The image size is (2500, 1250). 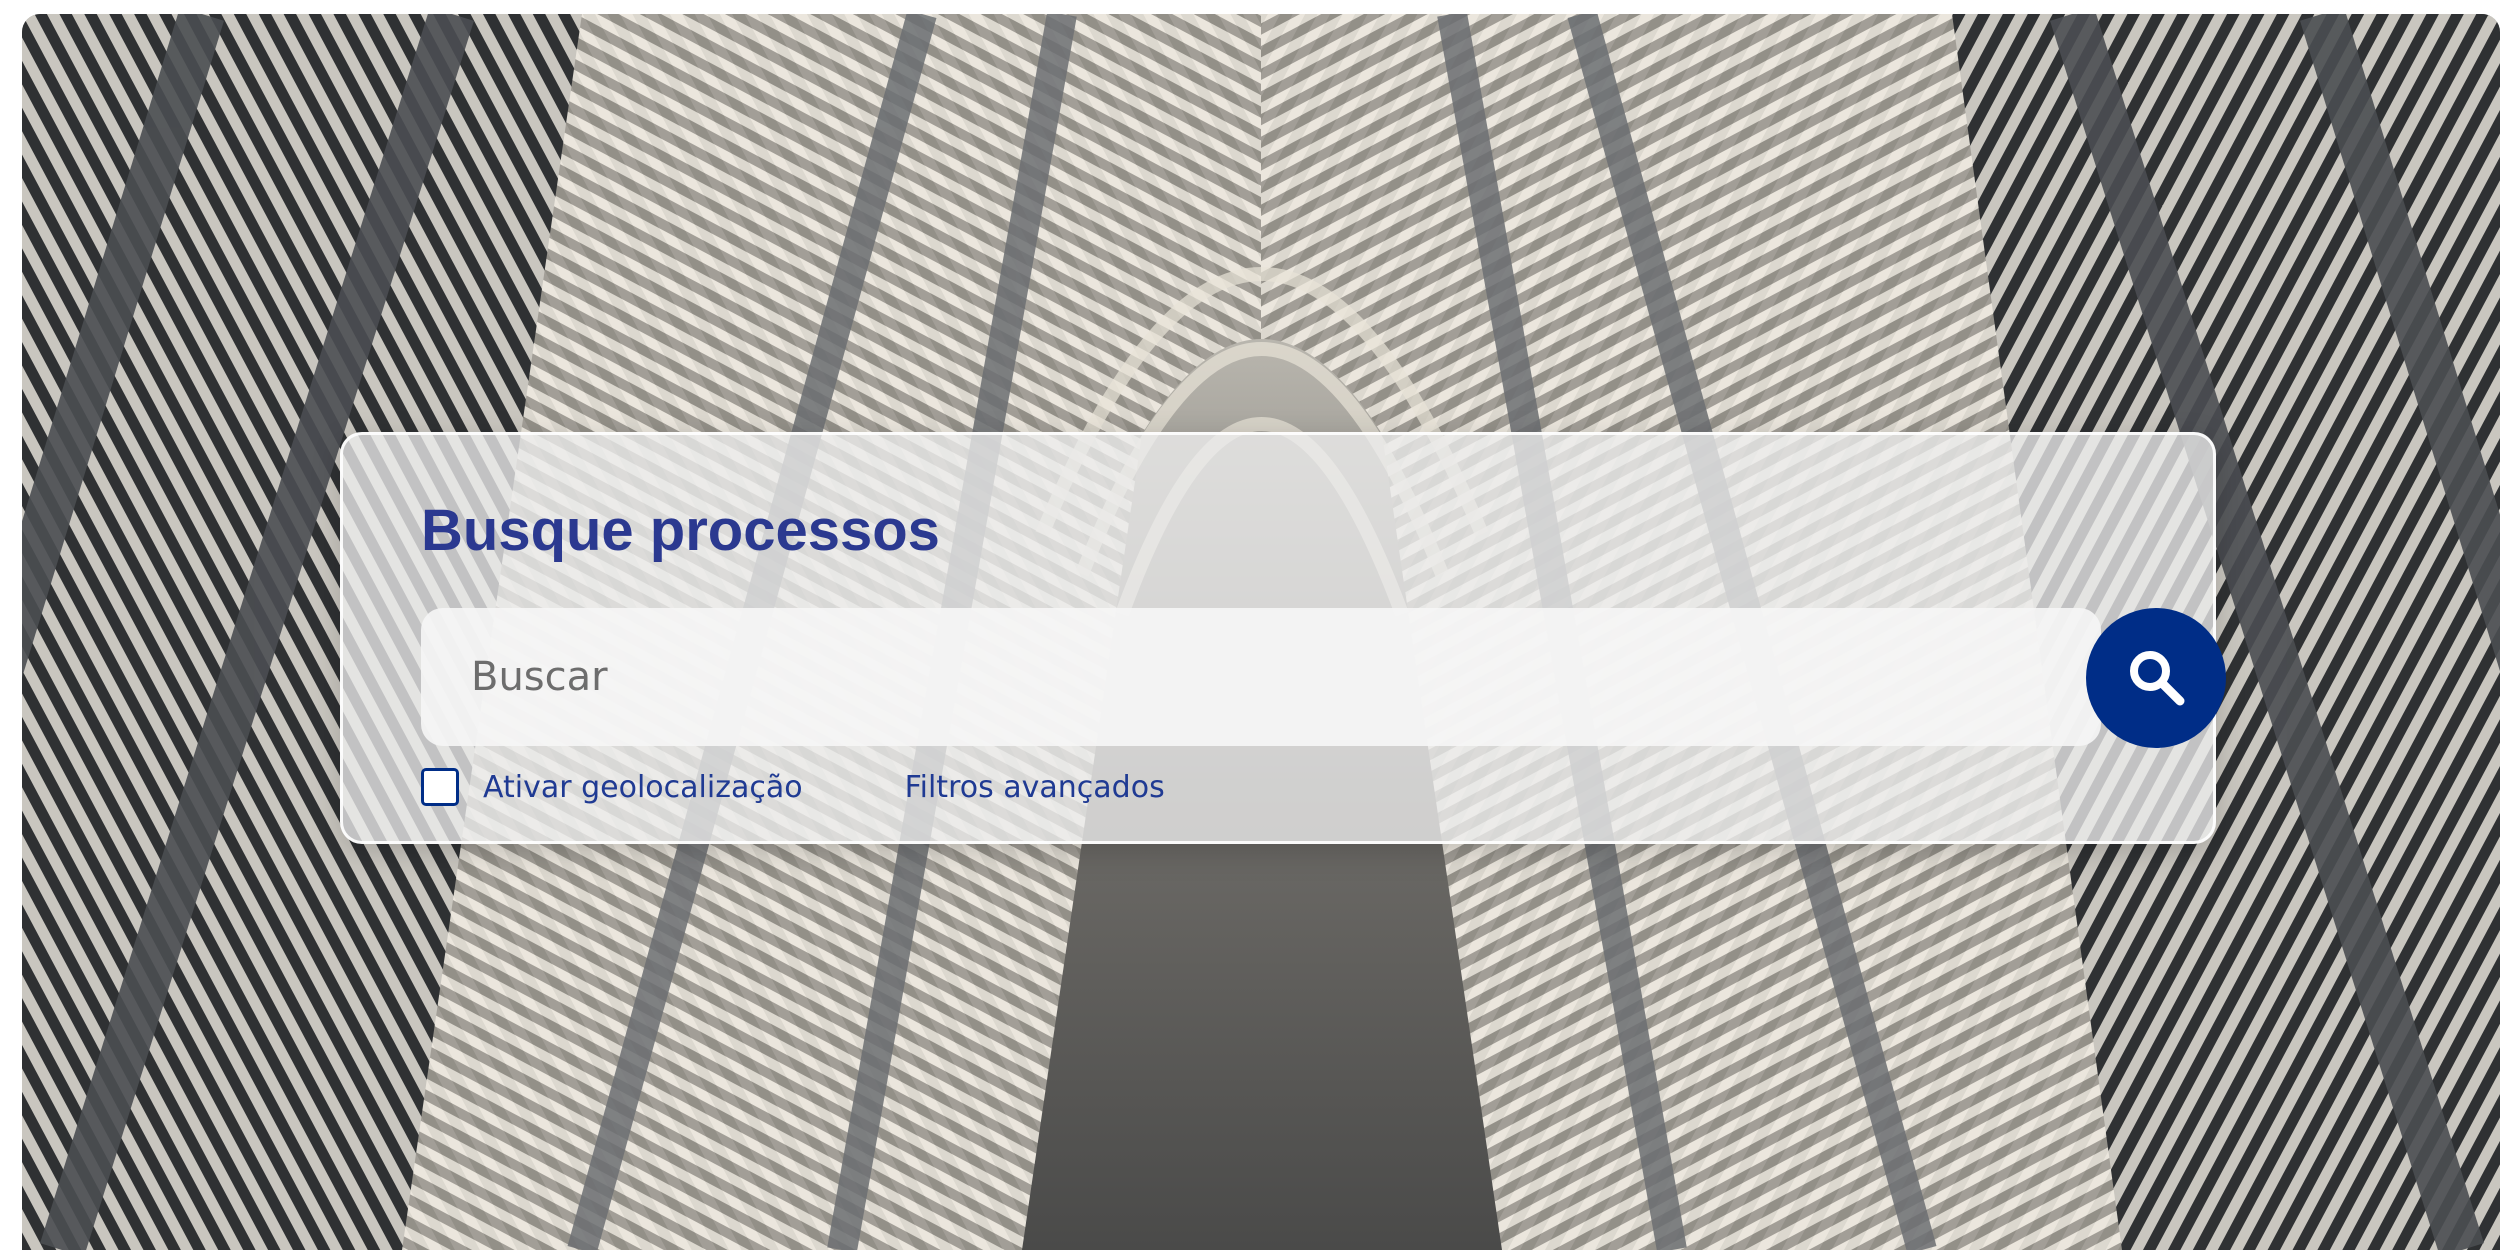 I want to click on geolocation-checkbox, so click(x=440, y=787).